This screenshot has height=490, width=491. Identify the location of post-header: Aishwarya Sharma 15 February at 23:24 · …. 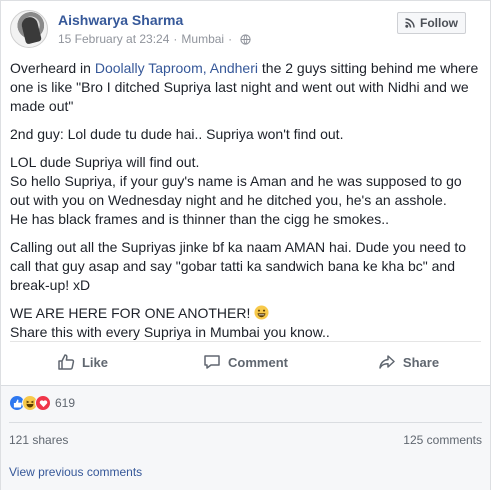
(245, 27).